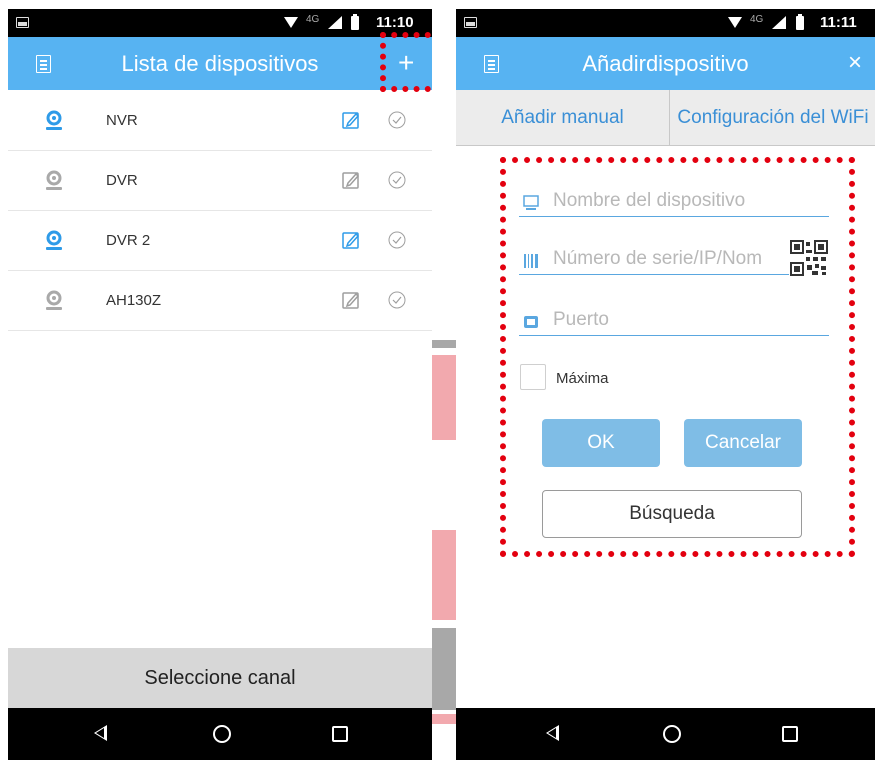 The width and height of the screenshot is (875, 760). Describe the element at coordinates (531, 202) in the screenshot. I see `monitor-icon` at that location.